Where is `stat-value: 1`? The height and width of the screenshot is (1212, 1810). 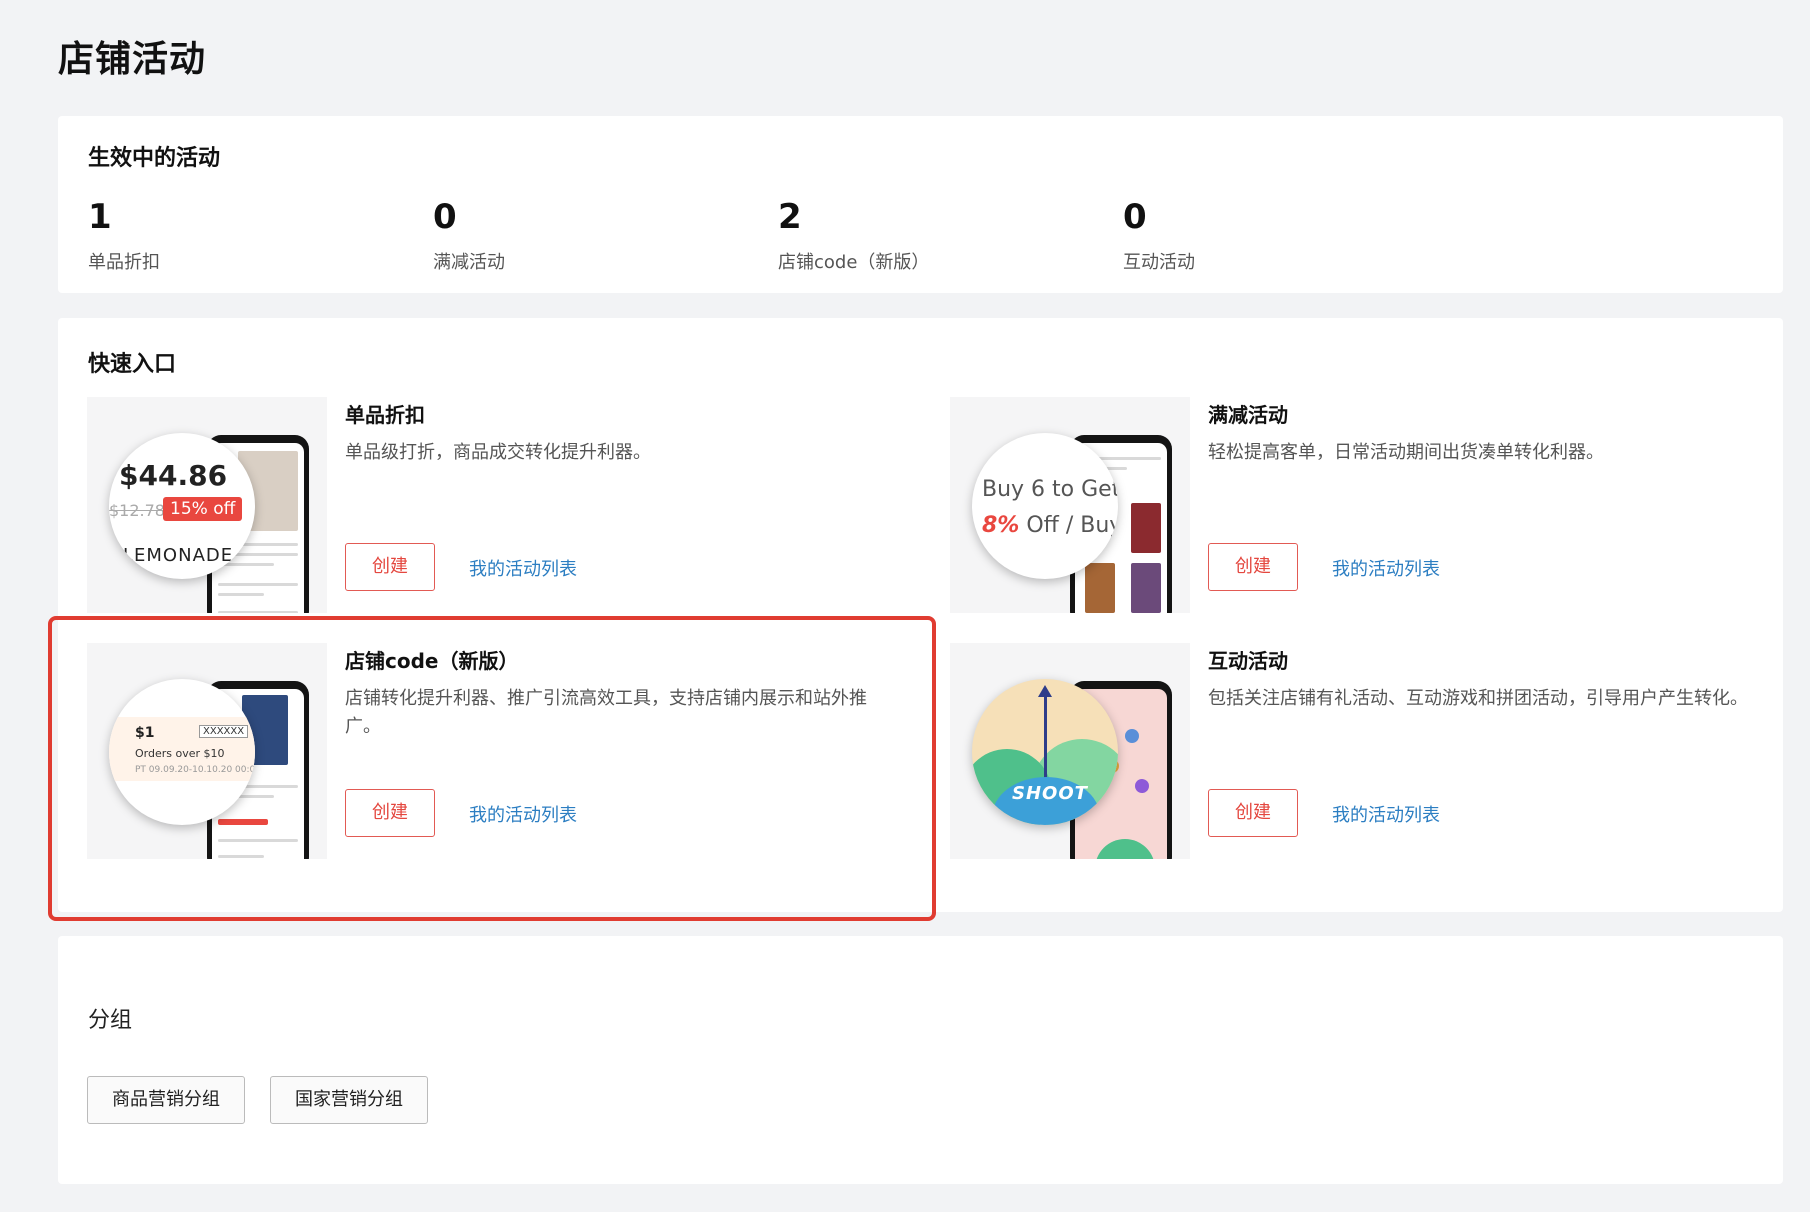
stat-value: 1 is located at coordinates (100, 217).